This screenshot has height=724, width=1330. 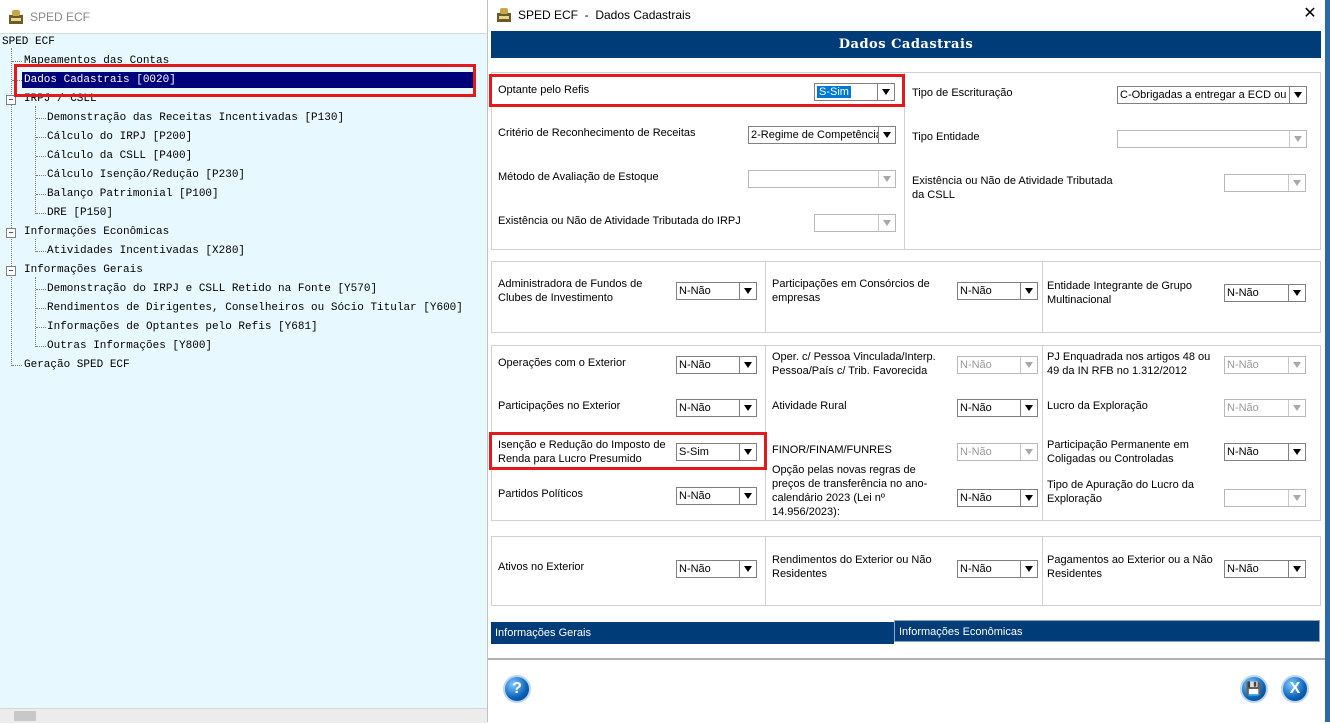 I want to click on combo-tipo-apuracao, so click(x=1265, y=498).